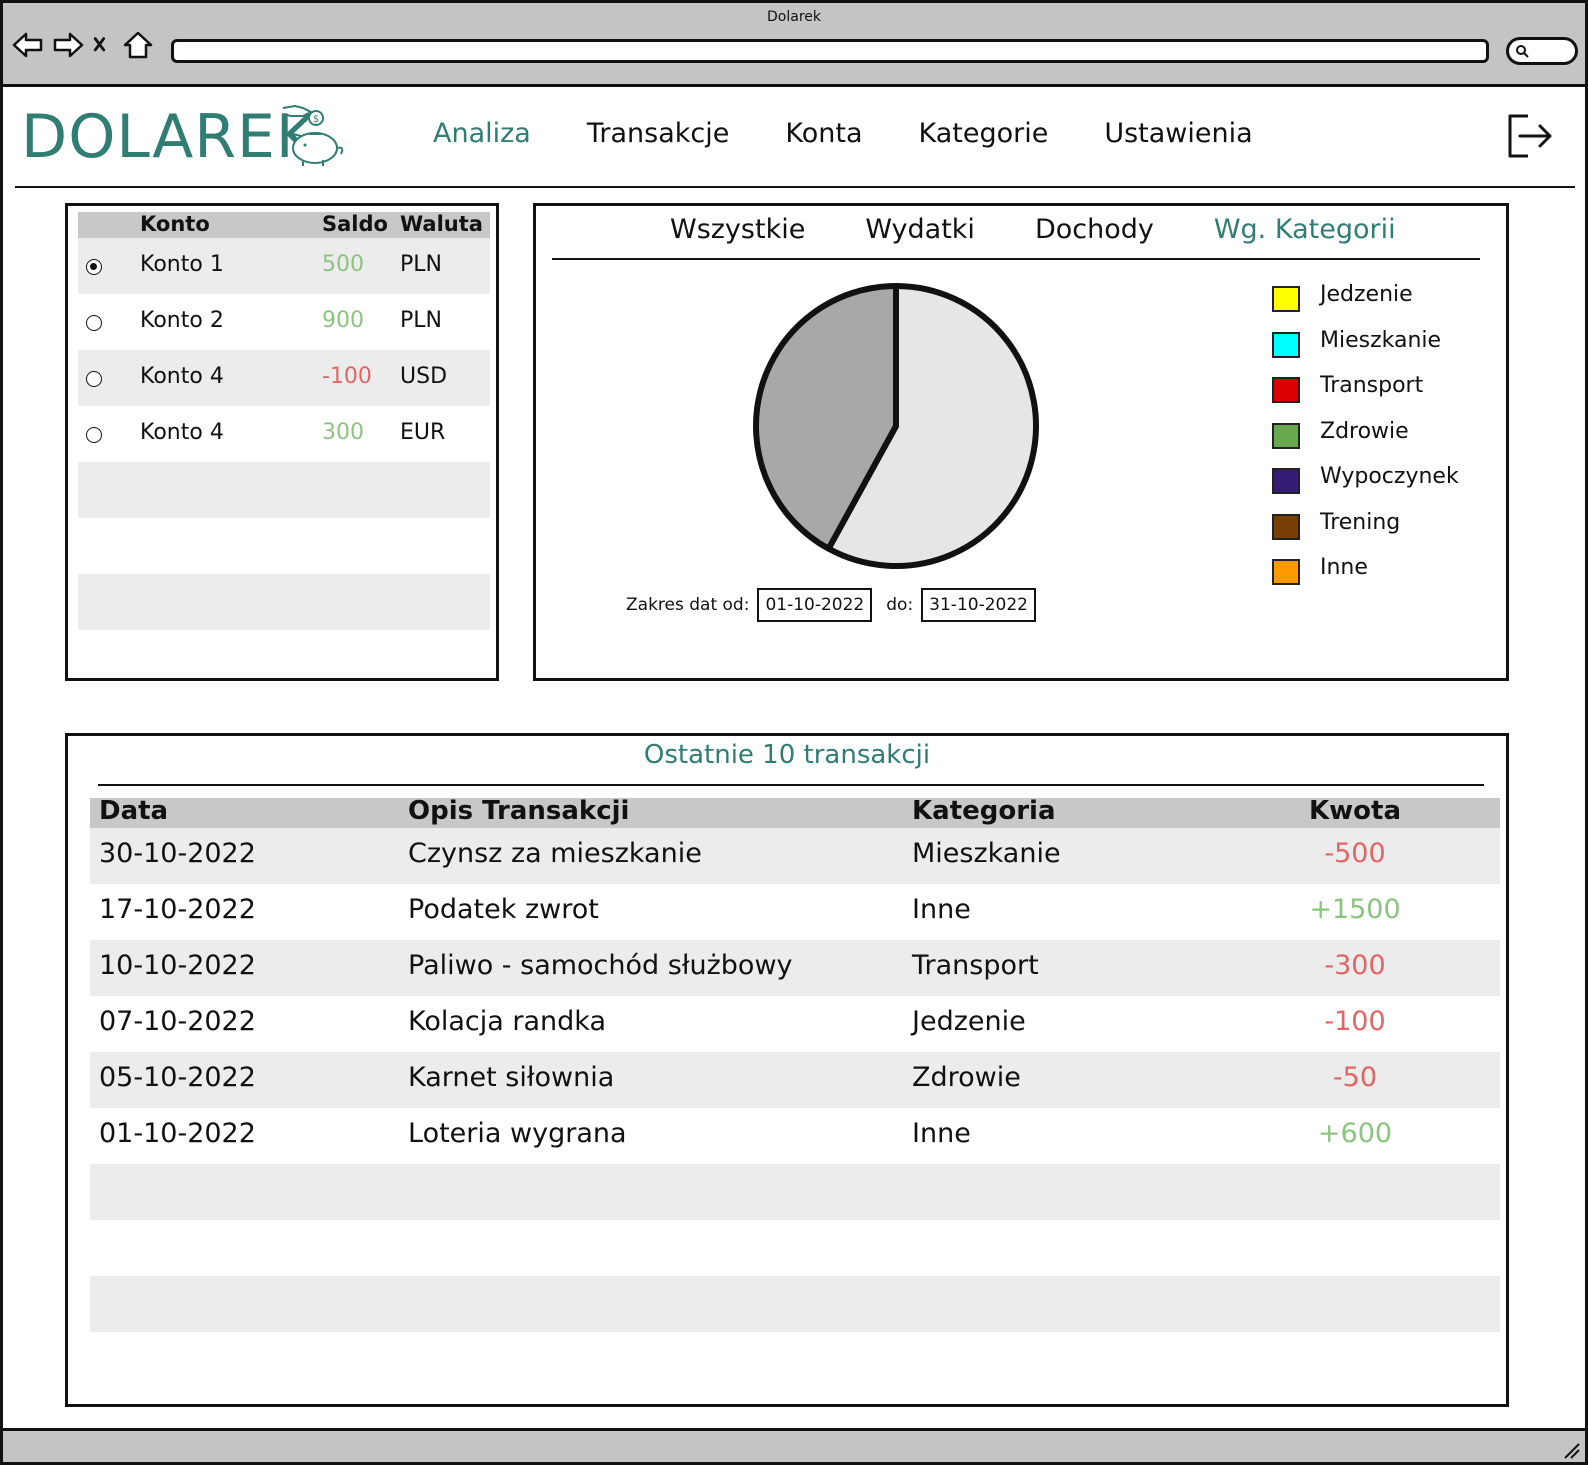 Image resolution: width=1588 pixels, height=1465 pixels. What do you see at coordinates (519, 811) in the screenshot?
I see `col-header-opis: Opis Transakcji` at bounding box center [519, 811].